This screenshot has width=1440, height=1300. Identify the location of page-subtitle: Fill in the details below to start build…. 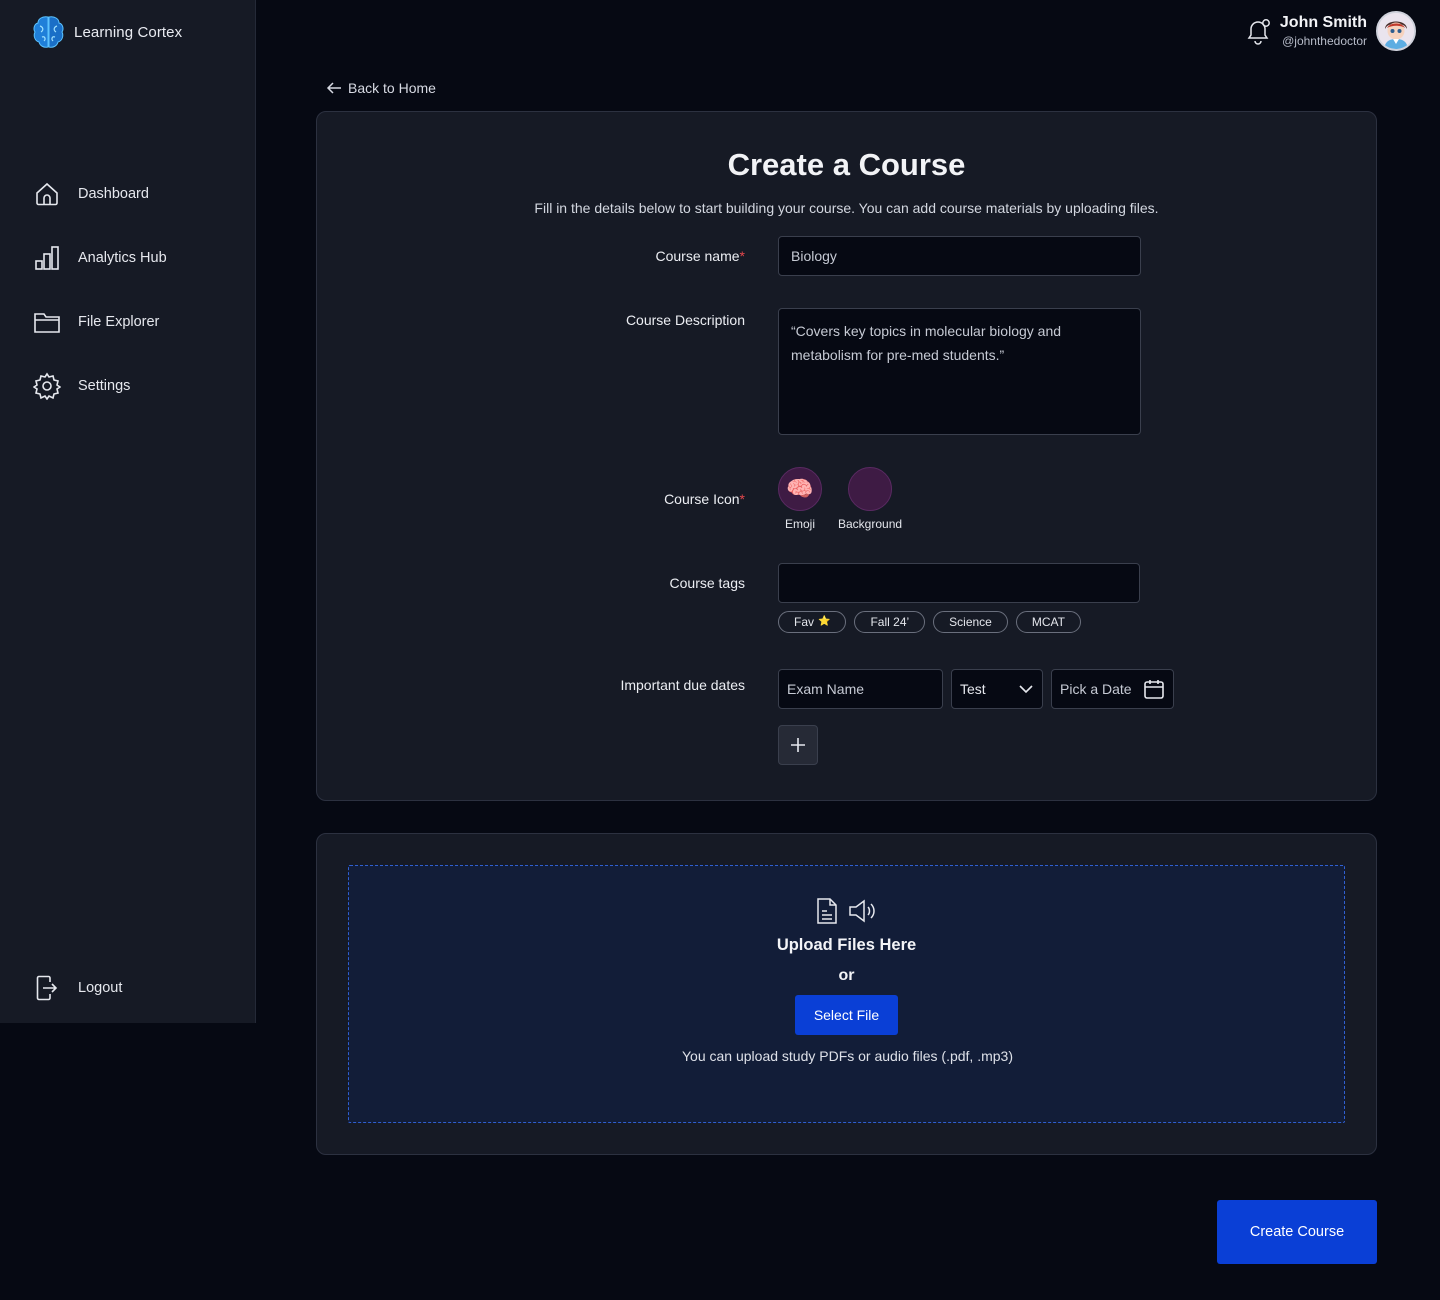
(846, 208).